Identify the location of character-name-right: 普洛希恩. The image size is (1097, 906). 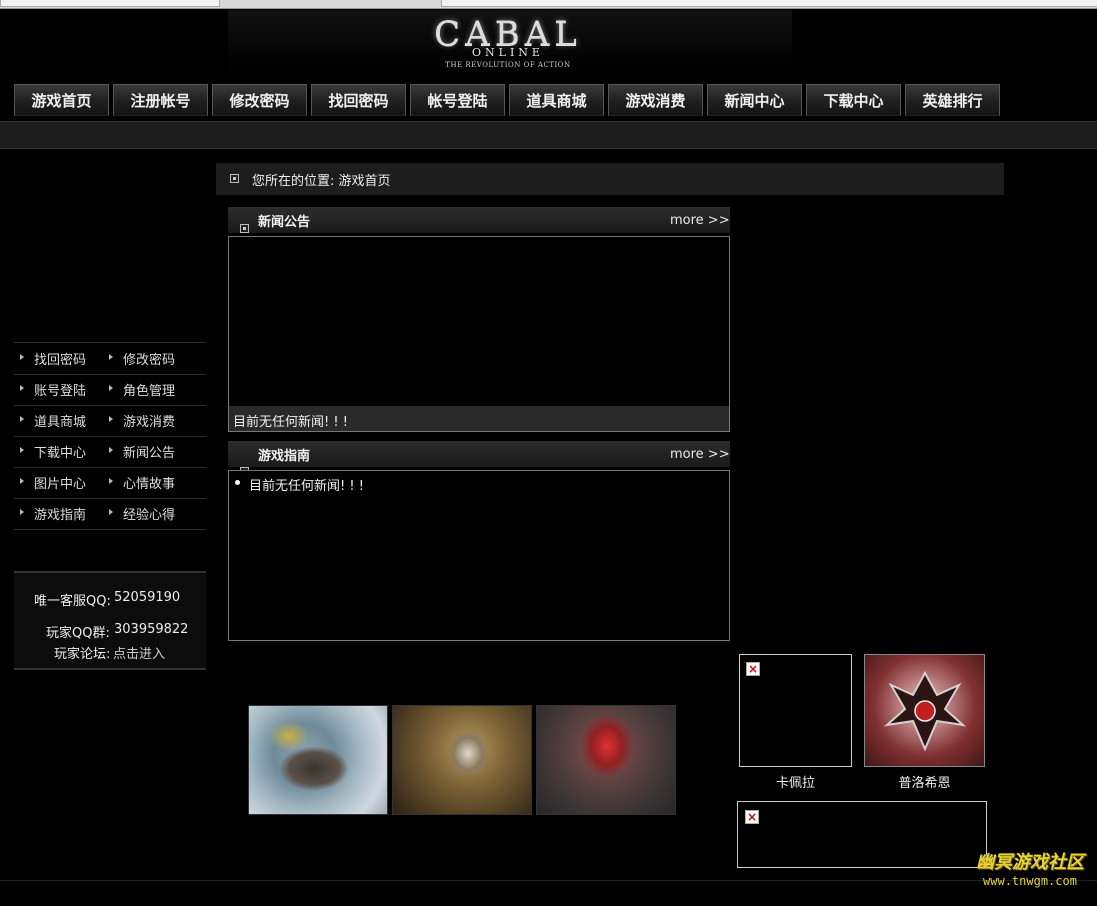
(924, 781).